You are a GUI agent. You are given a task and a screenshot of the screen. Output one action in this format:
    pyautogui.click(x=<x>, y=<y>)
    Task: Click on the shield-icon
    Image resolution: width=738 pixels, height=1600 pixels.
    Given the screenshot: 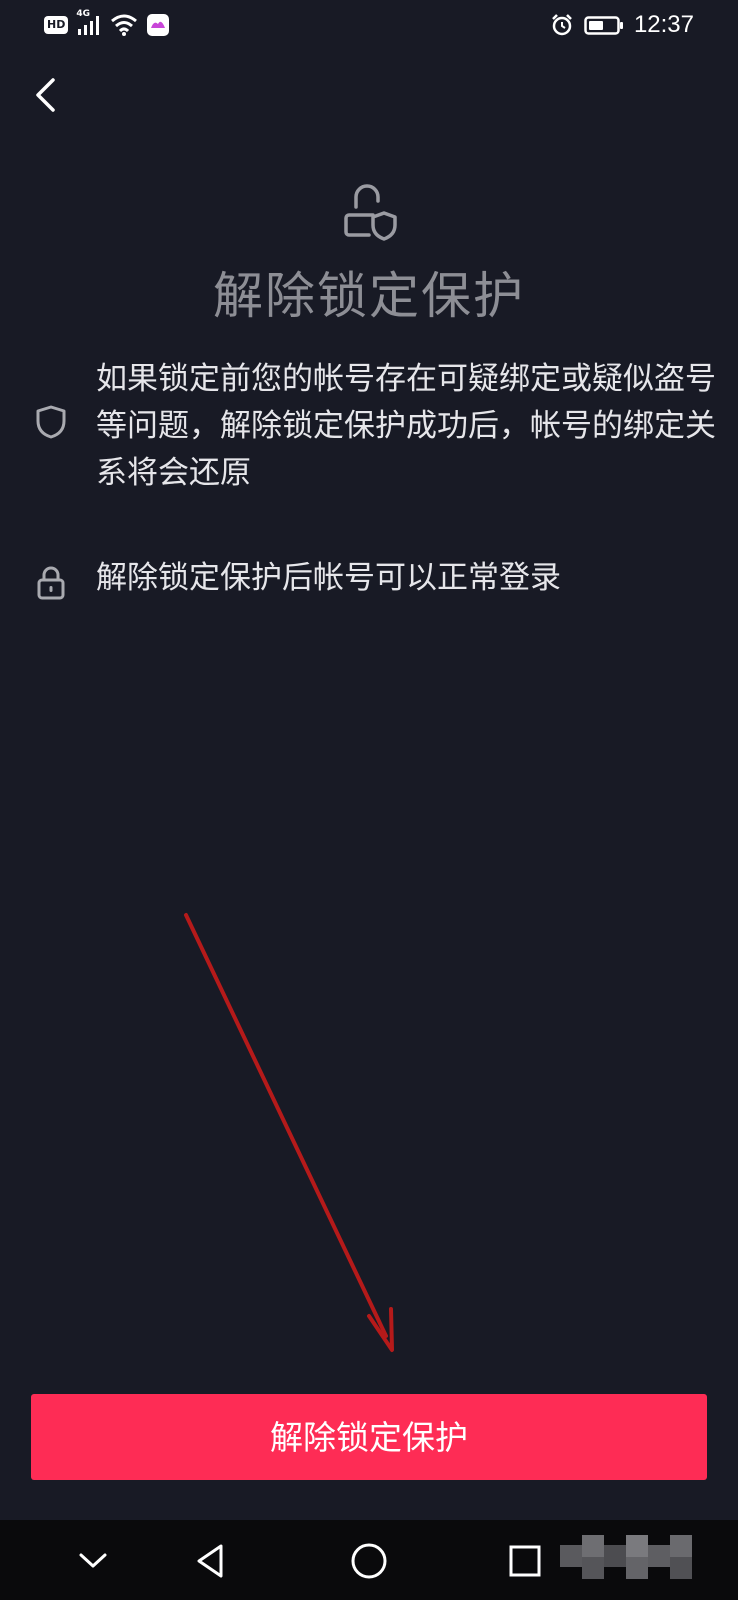 What is the action you would take?
    pyautogui.click(x=51, y=422)
    